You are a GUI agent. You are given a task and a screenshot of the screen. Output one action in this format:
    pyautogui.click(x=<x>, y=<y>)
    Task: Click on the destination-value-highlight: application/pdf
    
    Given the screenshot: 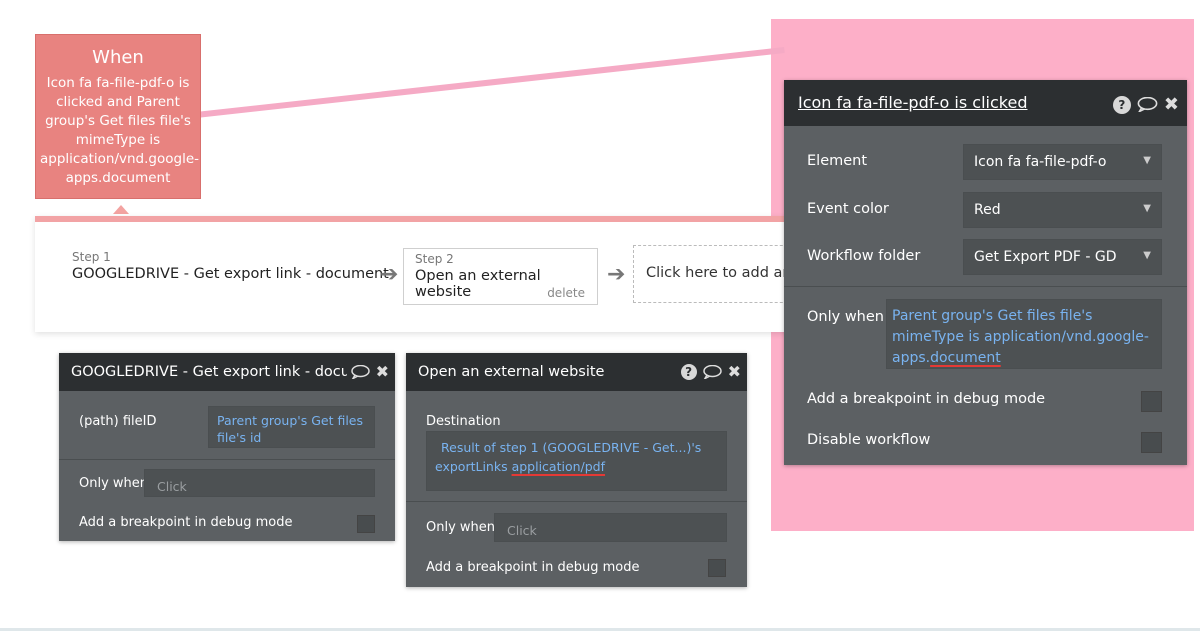 What is the action you would take?
    pyautogui.click(x=558, y=466)
    